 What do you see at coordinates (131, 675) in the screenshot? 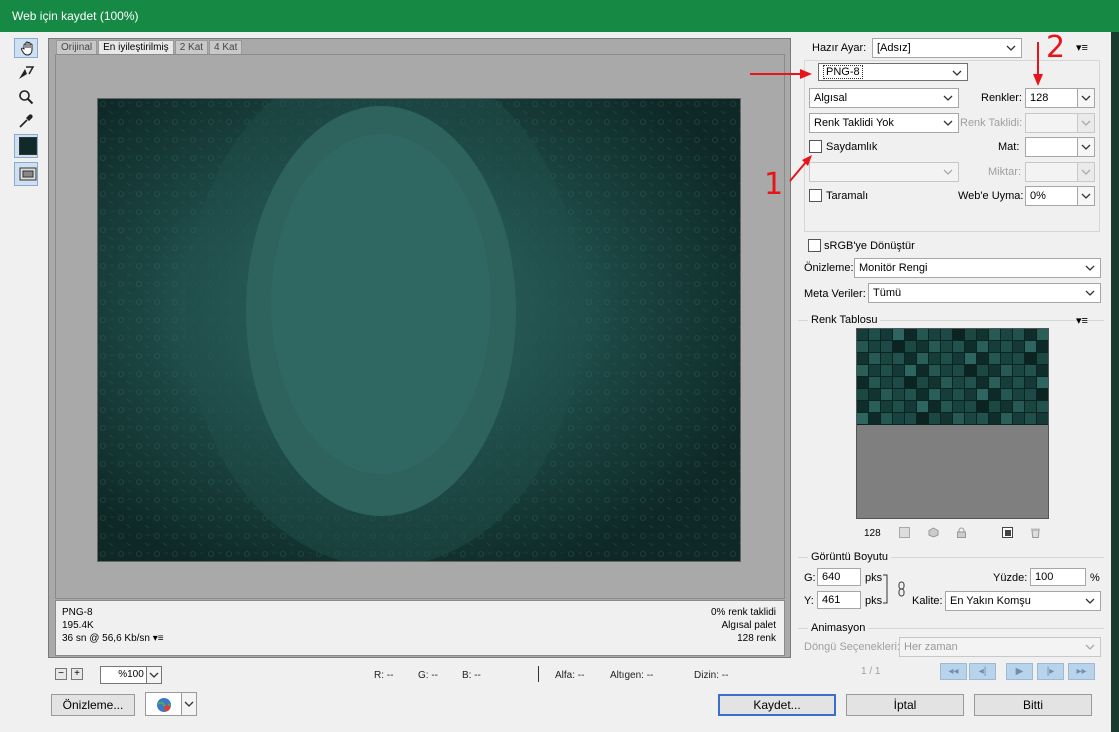
I see `zoom-select: %100` at bounding box center [131, 675].